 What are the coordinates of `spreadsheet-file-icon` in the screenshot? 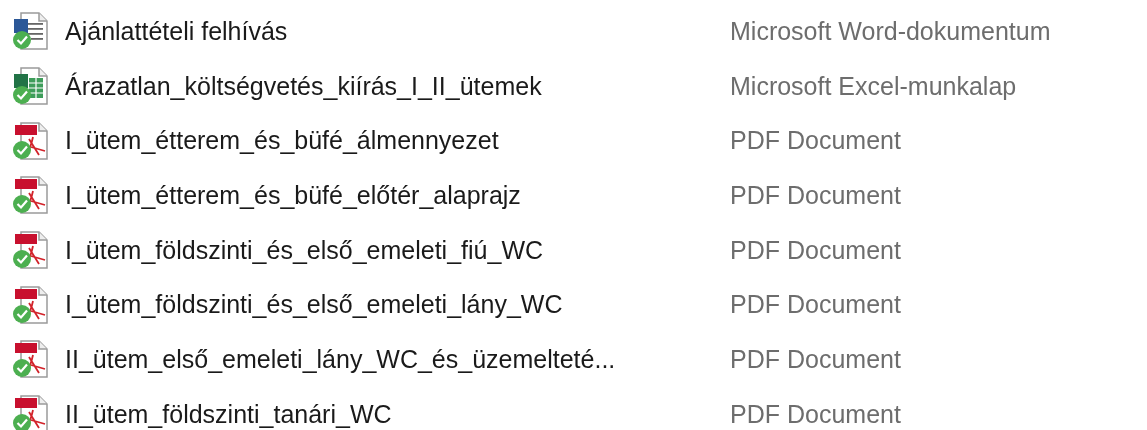 It's located at (31, 86).